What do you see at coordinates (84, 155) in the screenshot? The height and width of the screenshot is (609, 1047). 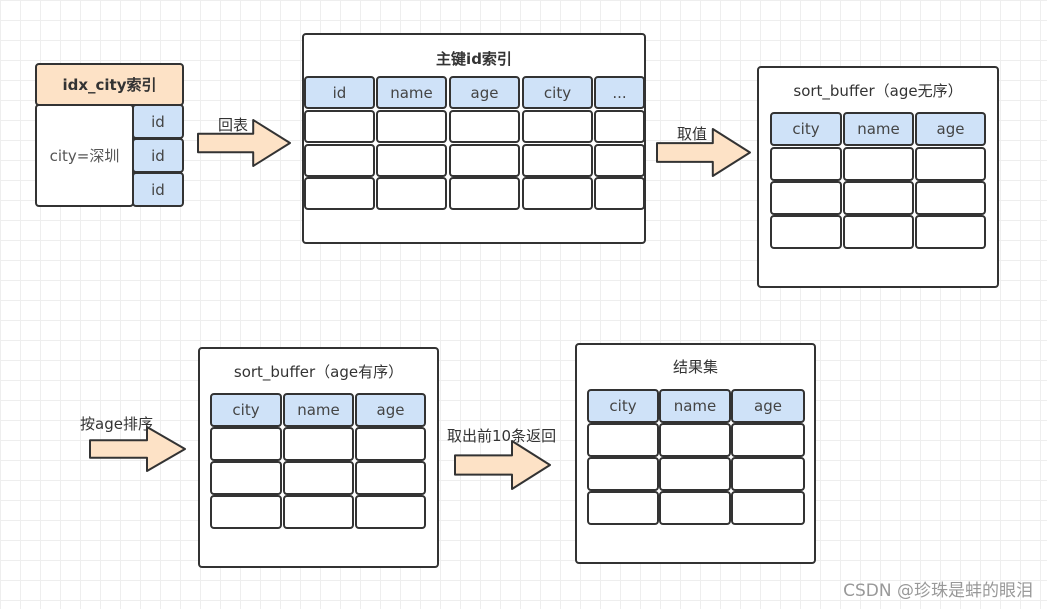 I see `index-key: city=深圳` at bounding box center [84, 155].